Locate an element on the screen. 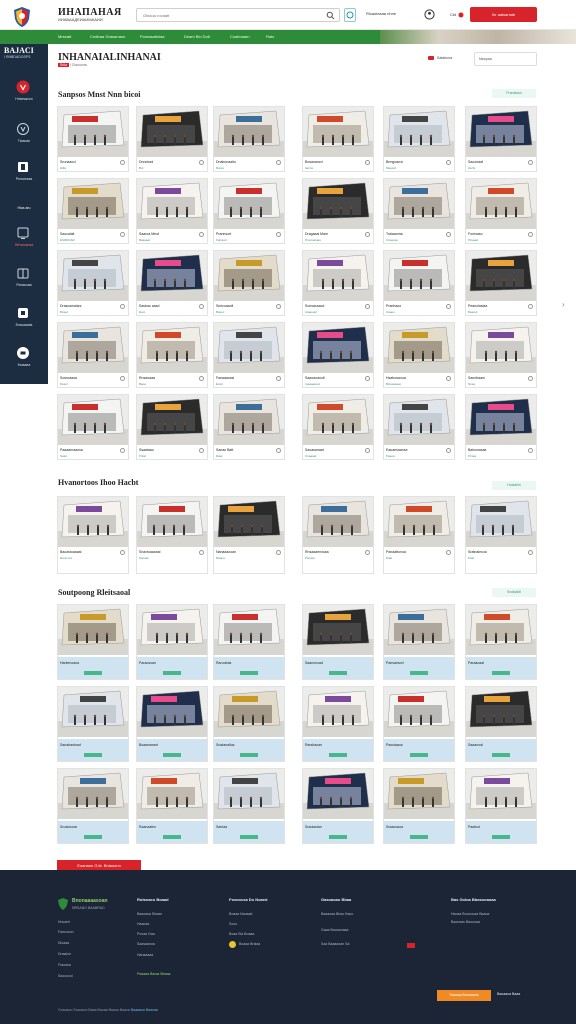  product-name: Paraosoan is located at coordinates (147, 663).